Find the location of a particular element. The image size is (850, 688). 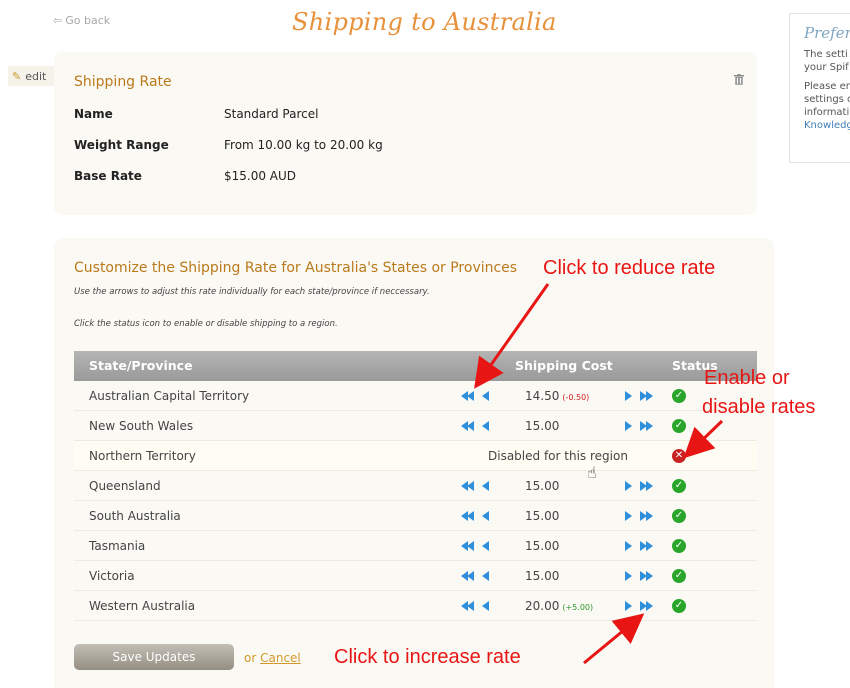

preferences-title: Prefer is located at coordinates (827, 33).